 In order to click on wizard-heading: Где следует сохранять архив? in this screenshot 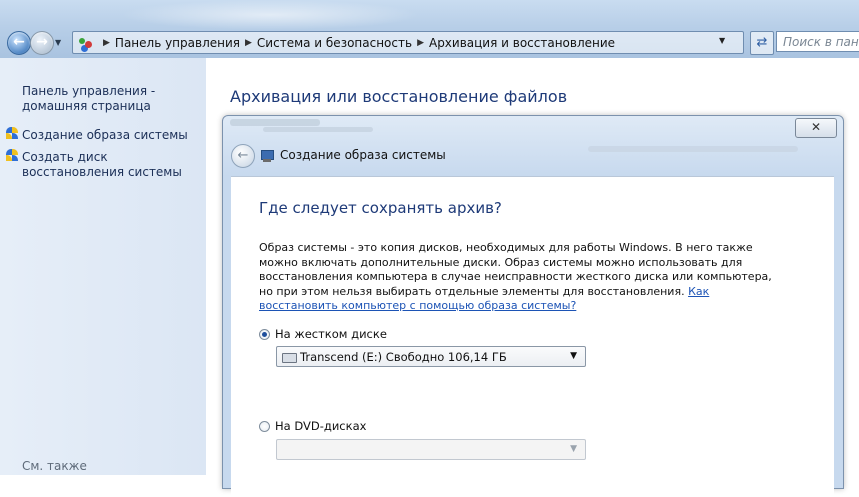, I will do `click(380, 208)`.